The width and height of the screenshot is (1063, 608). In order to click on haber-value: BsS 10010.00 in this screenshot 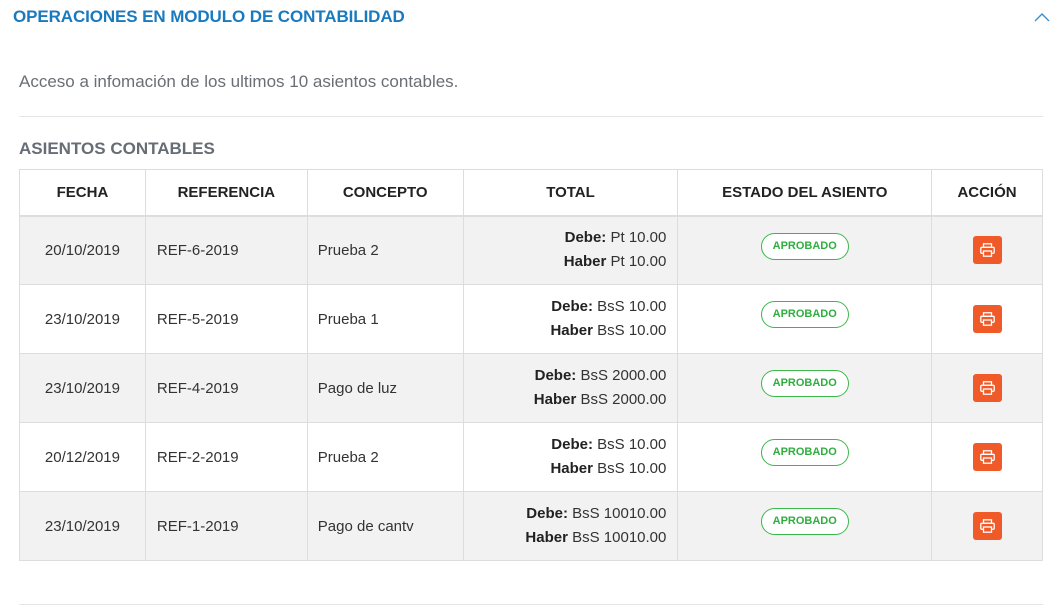, I will do `click(619, 537)`.